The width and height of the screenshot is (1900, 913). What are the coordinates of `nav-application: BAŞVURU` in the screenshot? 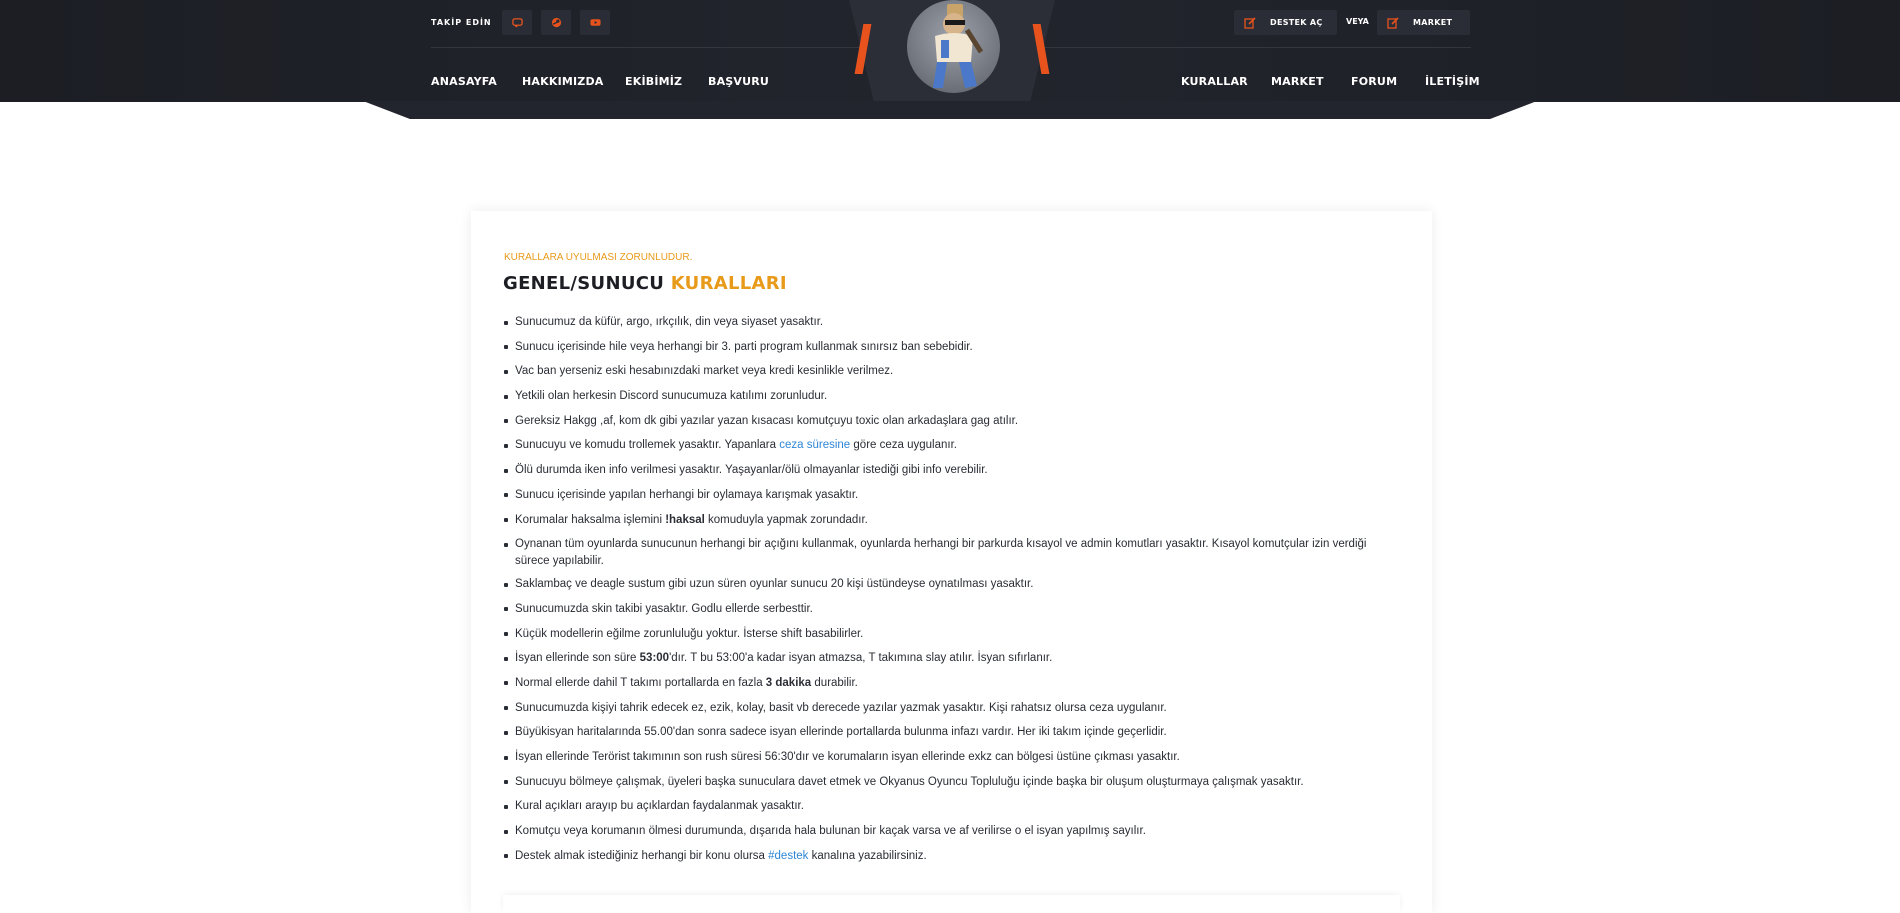 It's located at (738, 81).